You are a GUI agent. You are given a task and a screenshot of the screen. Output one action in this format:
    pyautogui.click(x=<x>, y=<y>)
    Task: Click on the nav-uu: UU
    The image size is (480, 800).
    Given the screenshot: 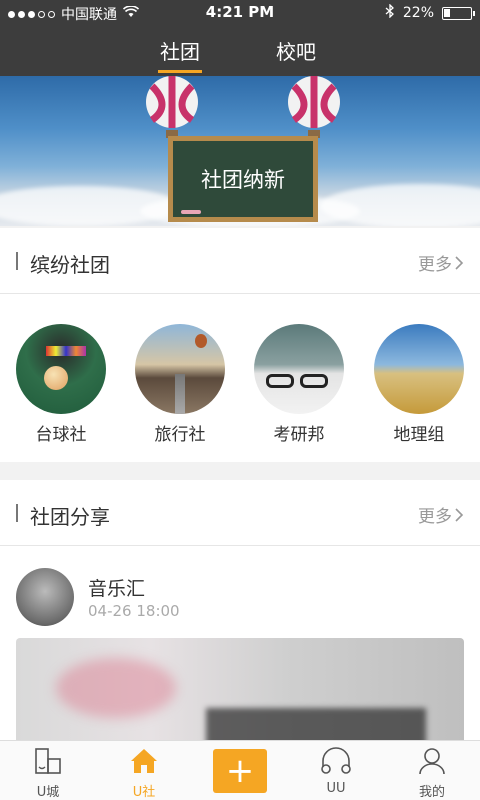 What is the action you would take?
    pyautogui.click(x=336, y=771)
    